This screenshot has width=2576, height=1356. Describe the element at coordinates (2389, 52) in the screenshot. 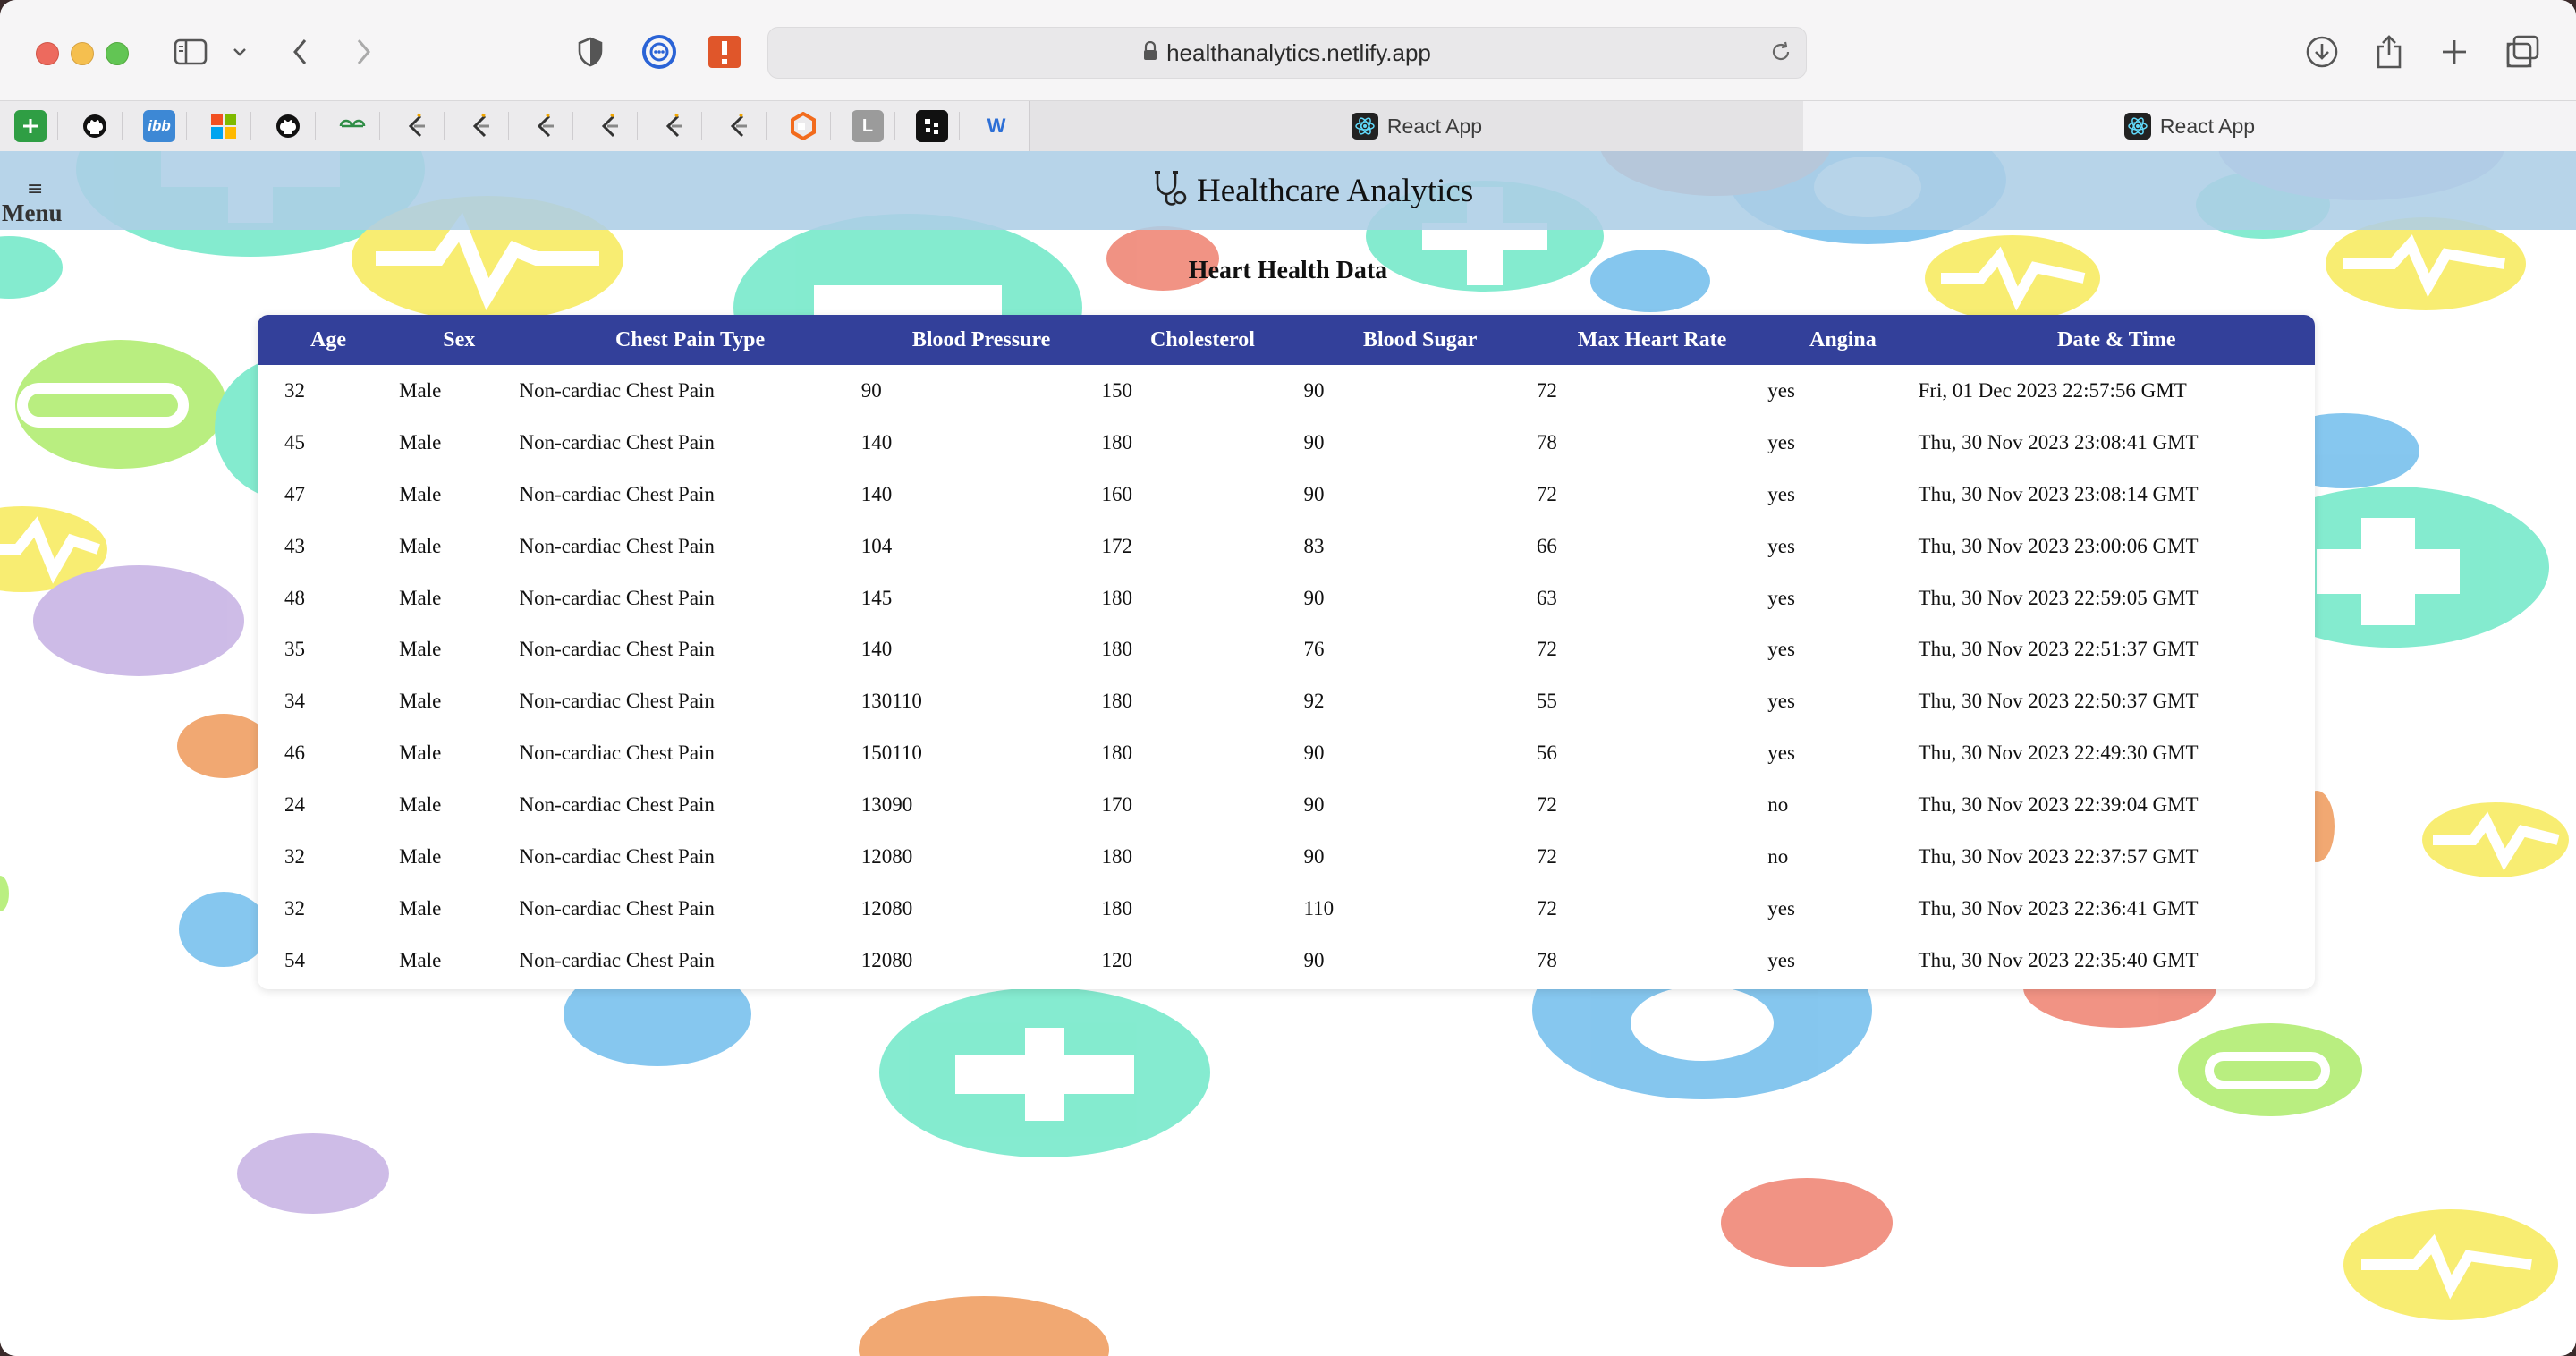

I see `share-icon` at that location.